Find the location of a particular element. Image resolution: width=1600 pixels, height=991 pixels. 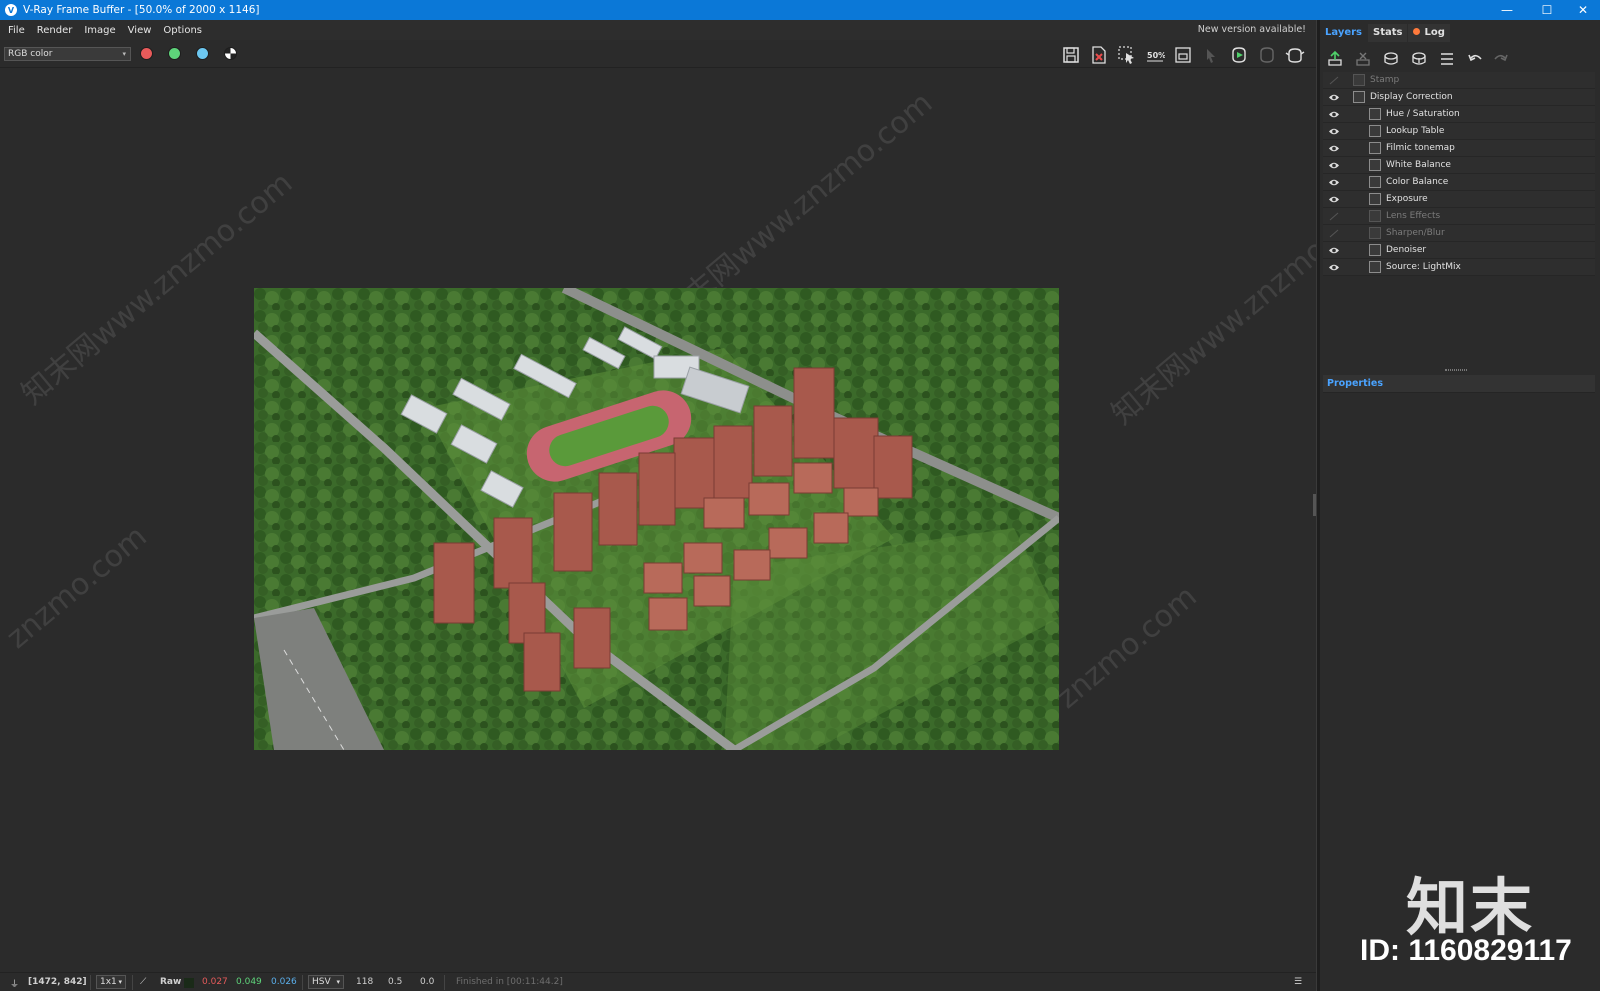

layer-row: Display Correction is located at coordinates (1459, 97).